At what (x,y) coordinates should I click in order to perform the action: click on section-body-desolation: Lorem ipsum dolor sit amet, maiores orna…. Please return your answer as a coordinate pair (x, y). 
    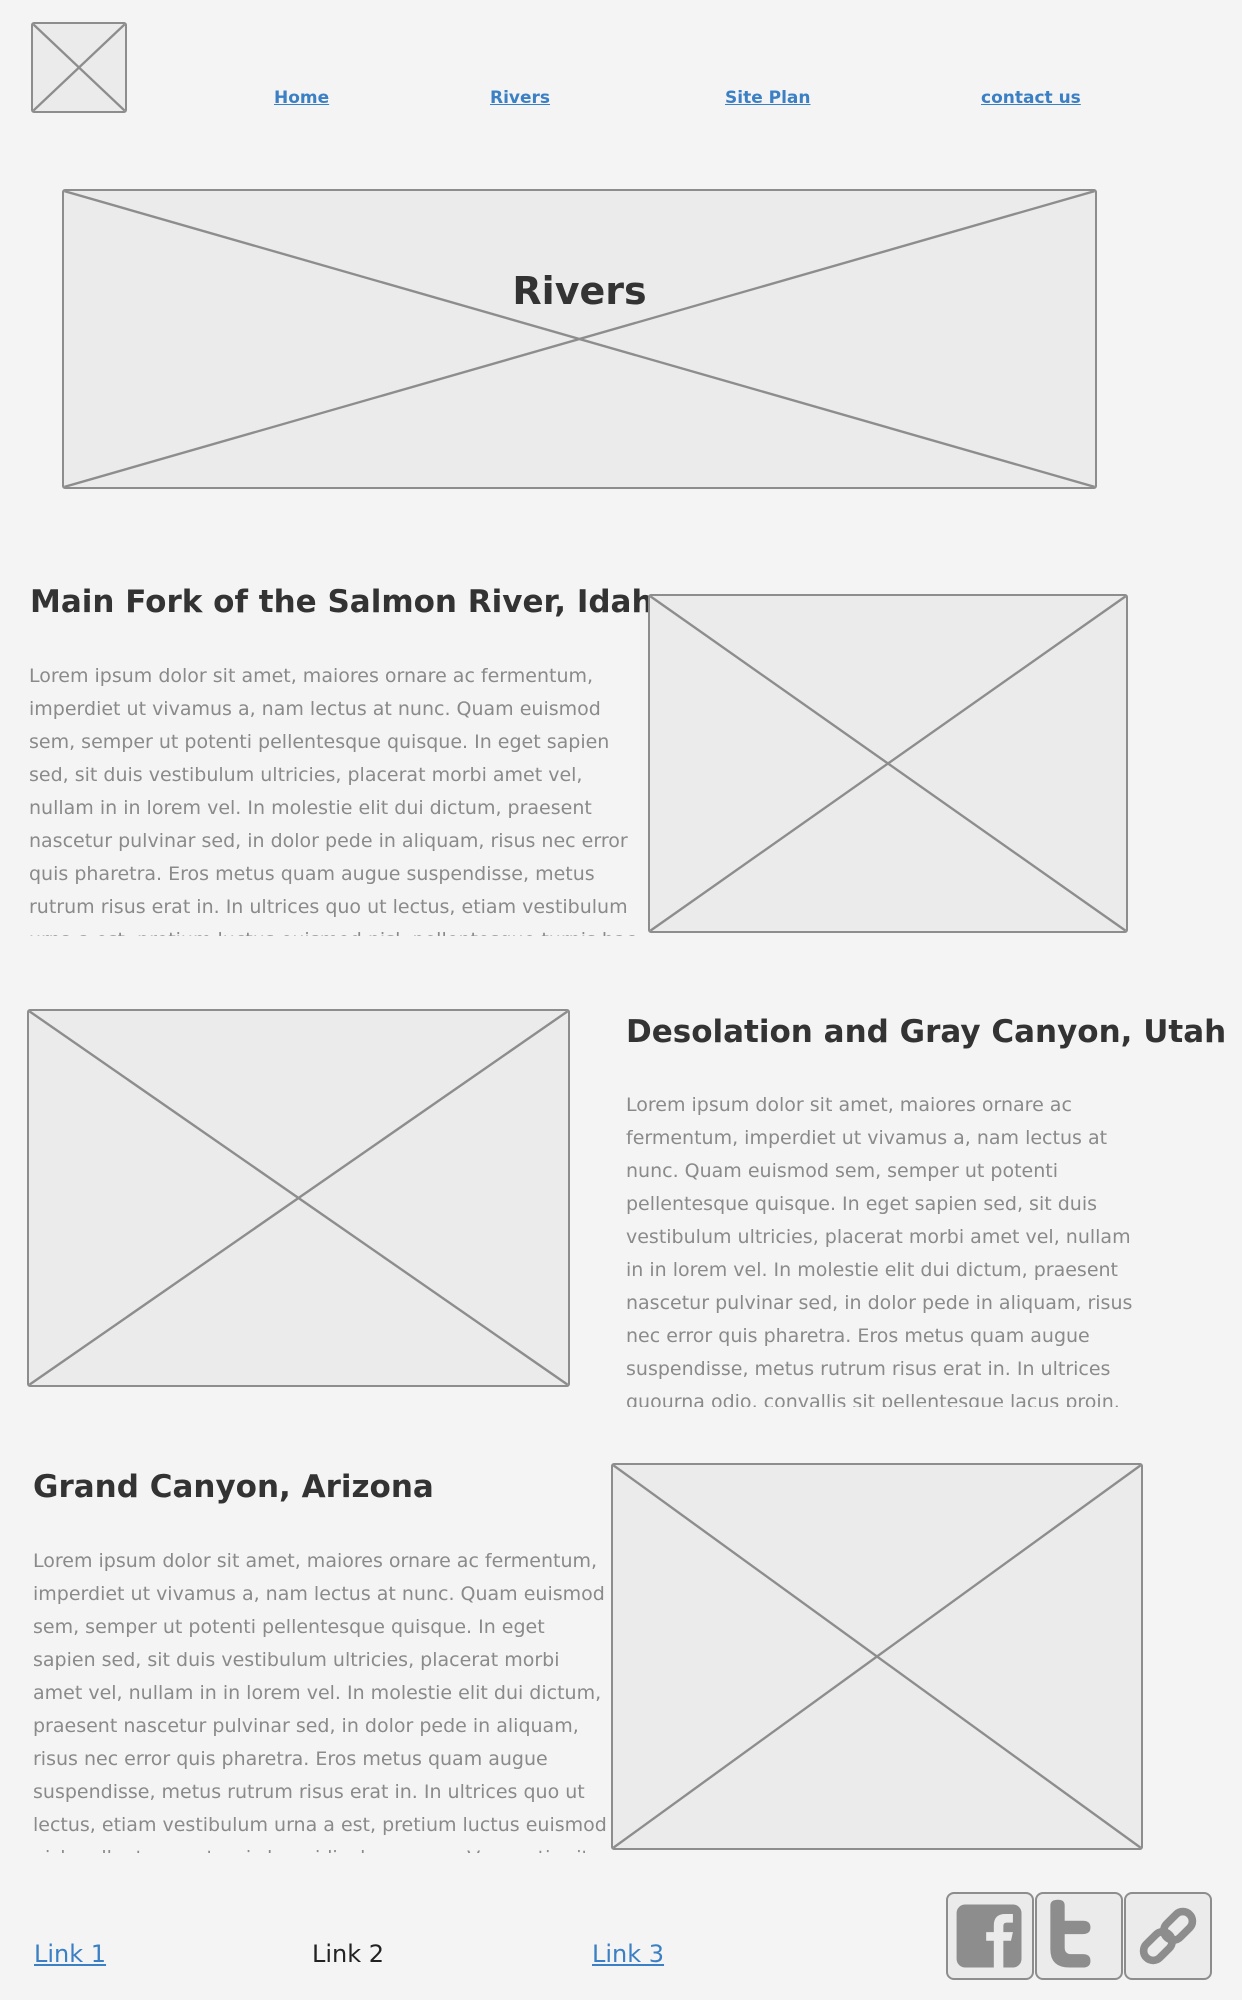
    Looking at the image, I should click on (879, 1250).